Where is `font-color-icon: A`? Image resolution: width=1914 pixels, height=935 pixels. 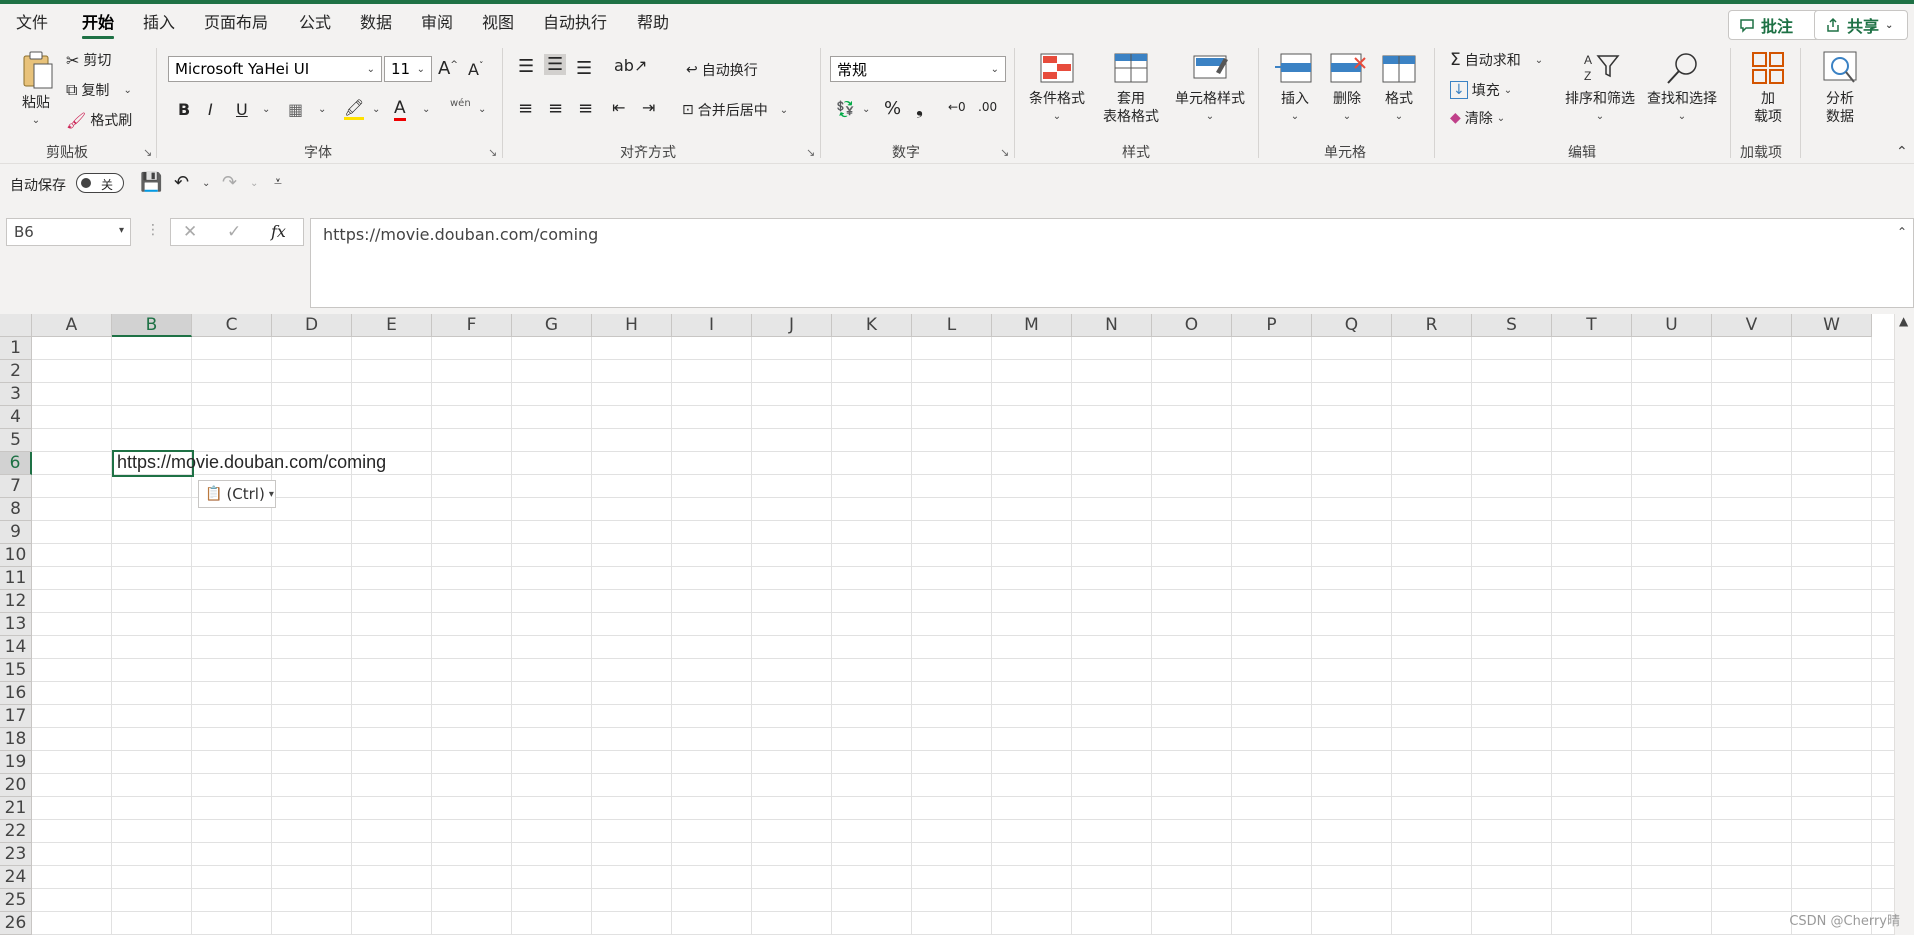
font-color-icon: A is located at coordinates (400, 109).